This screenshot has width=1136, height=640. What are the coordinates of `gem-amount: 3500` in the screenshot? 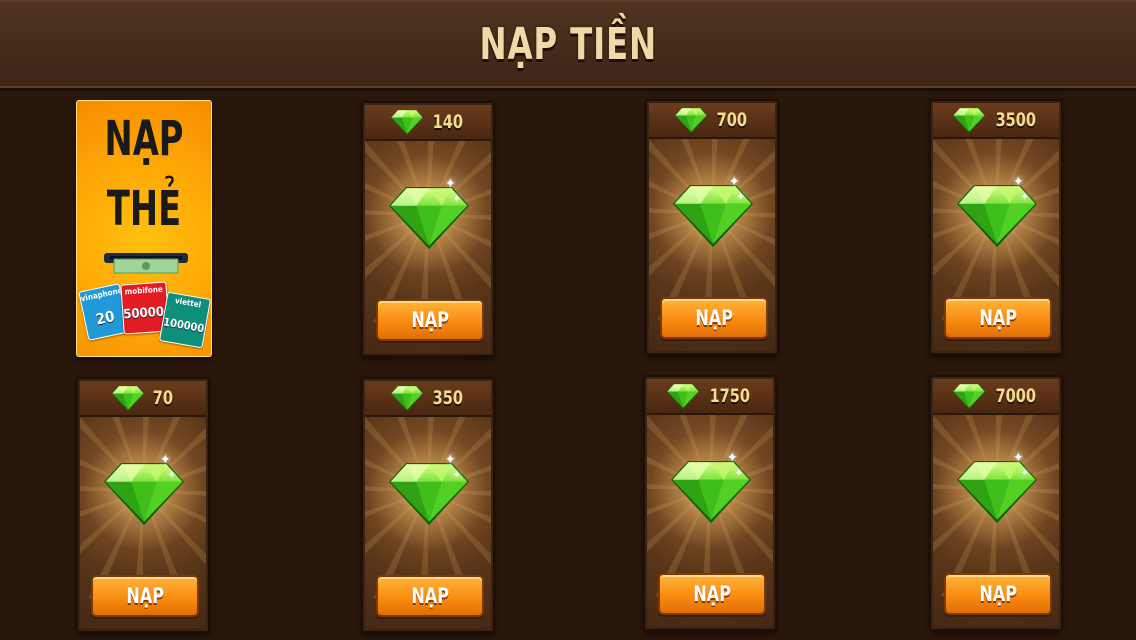 It's located at (1016, 120).